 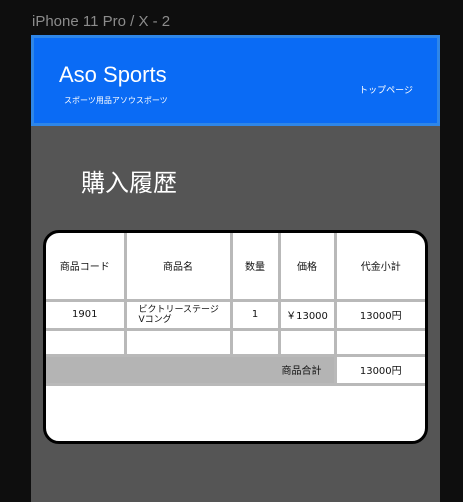 I want to click on total-label: 商品合計, so click(x=191, y=369).